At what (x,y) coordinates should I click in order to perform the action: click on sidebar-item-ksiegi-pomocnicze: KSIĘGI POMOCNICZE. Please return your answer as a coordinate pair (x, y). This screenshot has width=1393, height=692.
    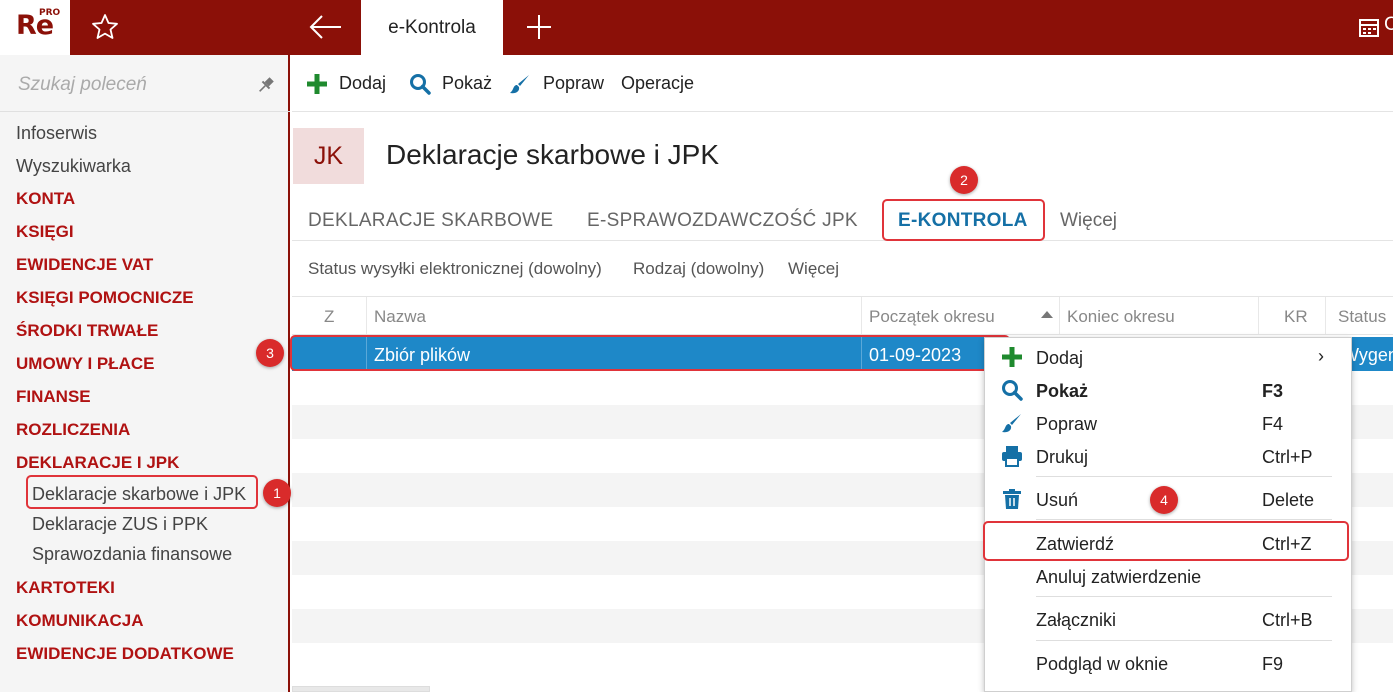
    Looking at the image, I should click on (105, 298).